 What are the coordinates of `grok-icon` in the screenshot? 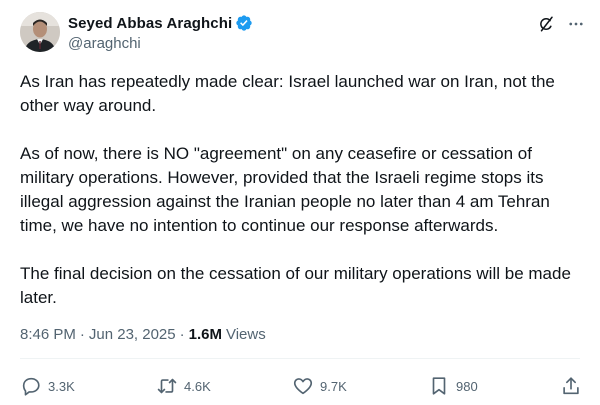 It's located at (546, 24).